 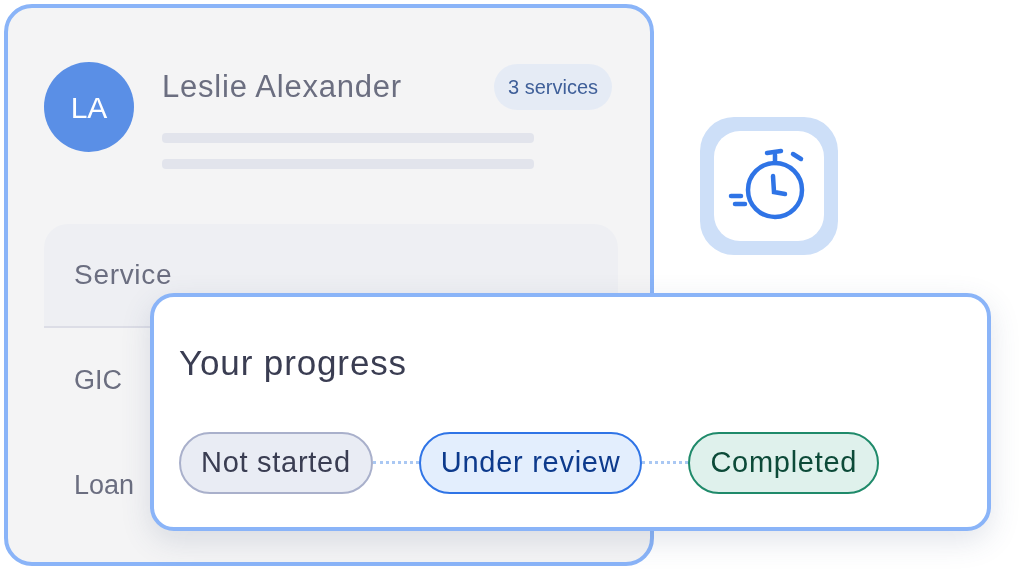 What do you see at coordinates (98, 380) in the screenshot?
I see `table-cell-text: GIC` at bounding box center [98, 380].